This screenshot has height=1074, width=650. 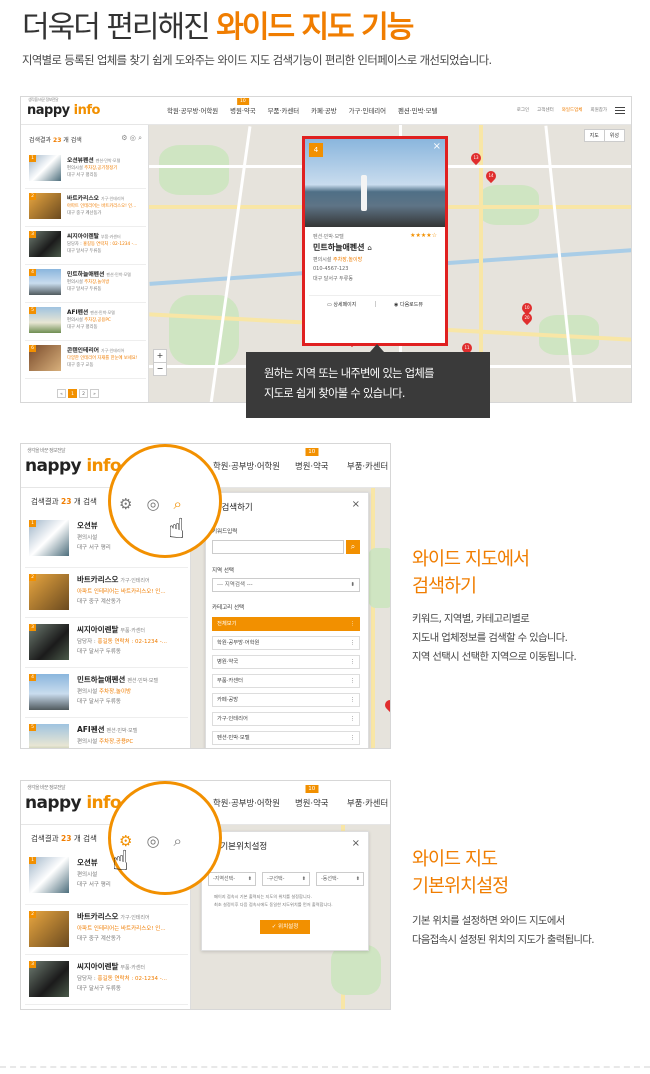 What do you see at coordinates (286, 624) in the screenshot?
I see `category-all: 전체보기 ⋮` at bounding box center [286, 624].